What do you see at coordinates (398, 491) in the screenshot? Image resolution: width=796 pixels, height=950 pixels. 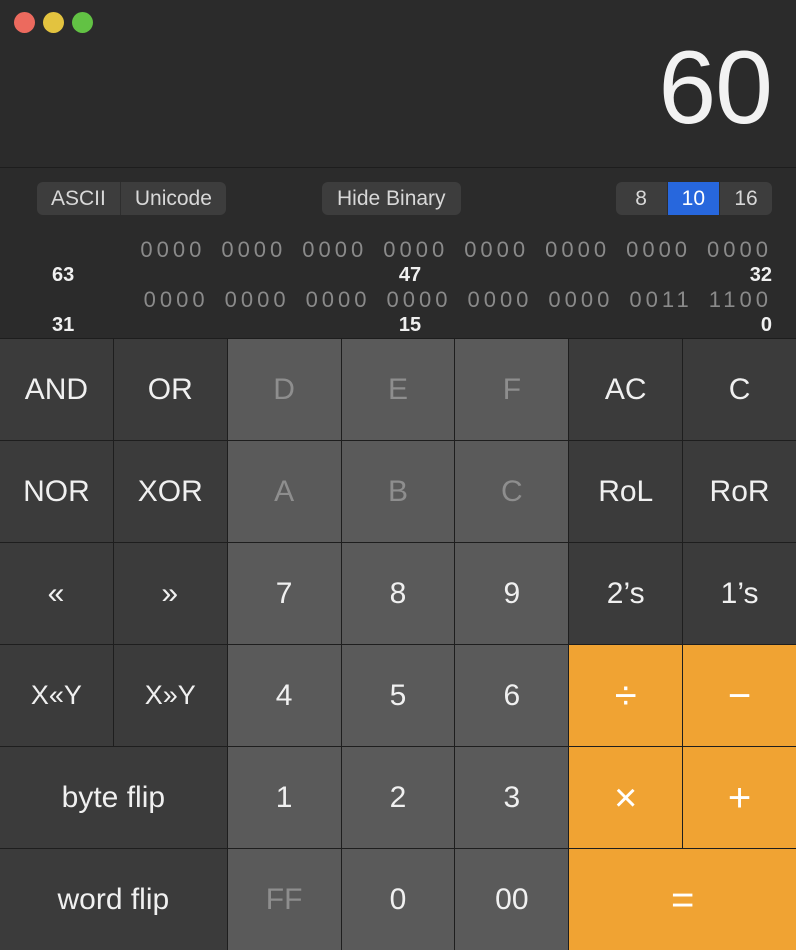 I see `key-hex-b: B` at bounding box center [398, 491].